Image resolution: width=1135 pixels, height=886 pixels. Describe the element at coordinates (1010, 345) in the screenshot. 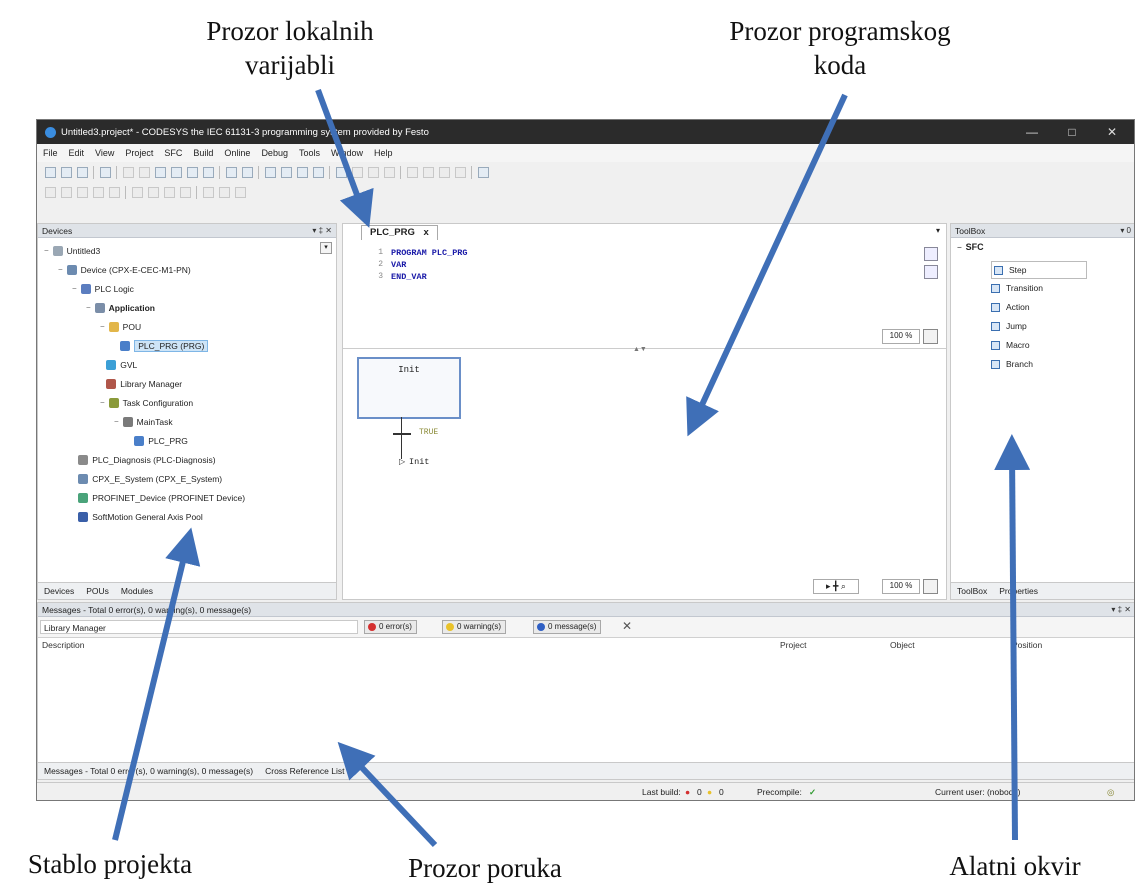

I see `toolbox-item-macro: Macro` at that location.